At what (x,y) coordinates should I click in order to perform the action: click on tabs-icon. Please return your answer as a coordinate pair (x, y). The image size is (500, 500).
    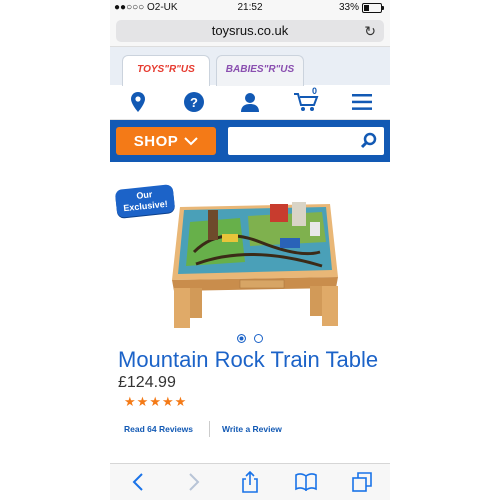
    Looking at the image, I should click on (362, 482).